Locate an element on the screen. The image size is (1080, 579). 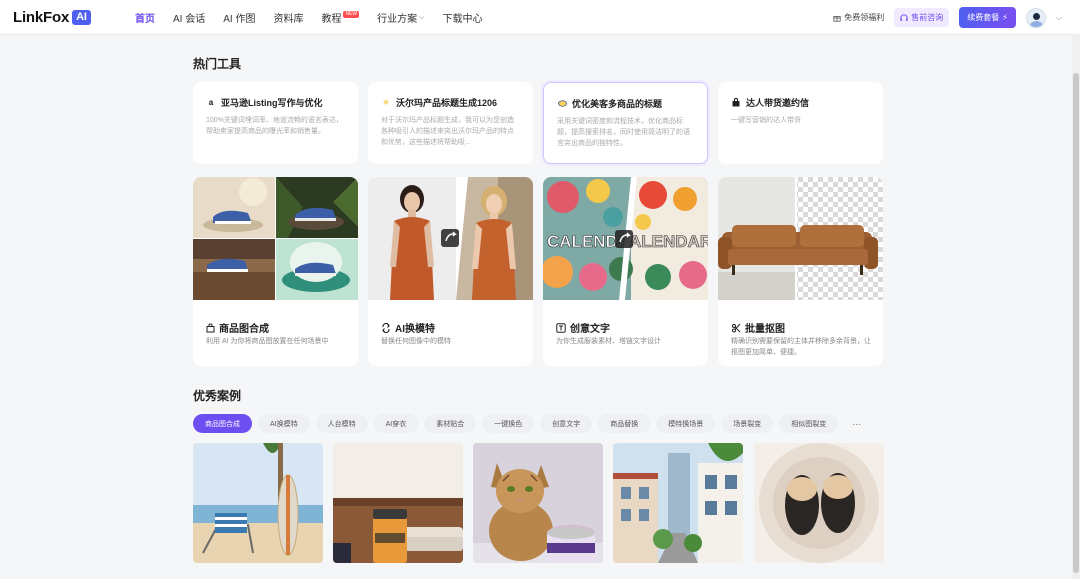
feature-card-creative-text: CALENDA ALENDAR 创意文字 为你生成服装素材、塔链文字设计 is located at coordinates (625, 271).